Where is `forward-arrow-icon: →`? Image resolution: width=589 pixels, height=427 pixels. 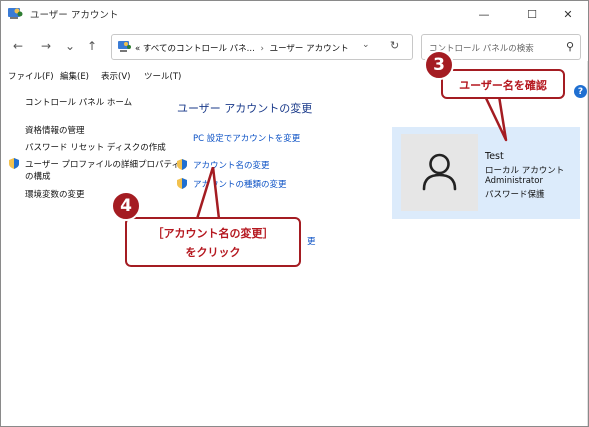
forward-arrow-icon: → is located at coordinates (46, 46).